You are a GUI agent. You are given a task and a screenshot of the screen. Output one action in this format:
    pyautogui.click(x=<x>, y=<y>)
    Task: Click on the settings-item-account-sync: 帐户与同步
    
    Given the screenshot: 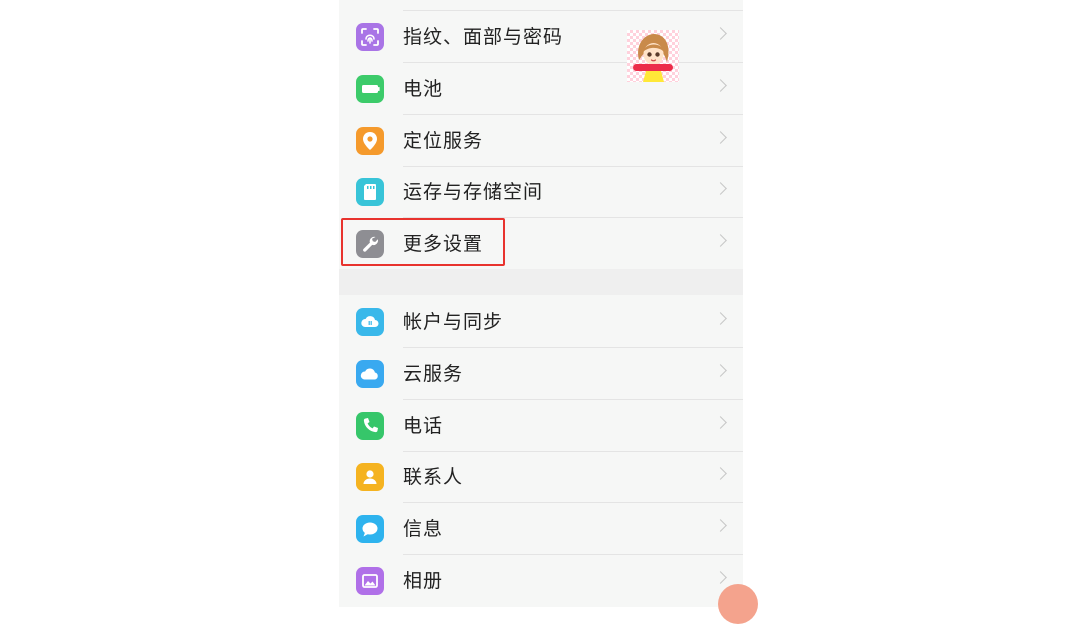 What is the action you would take?
    pyautogui.click(x=541, y=322)
    